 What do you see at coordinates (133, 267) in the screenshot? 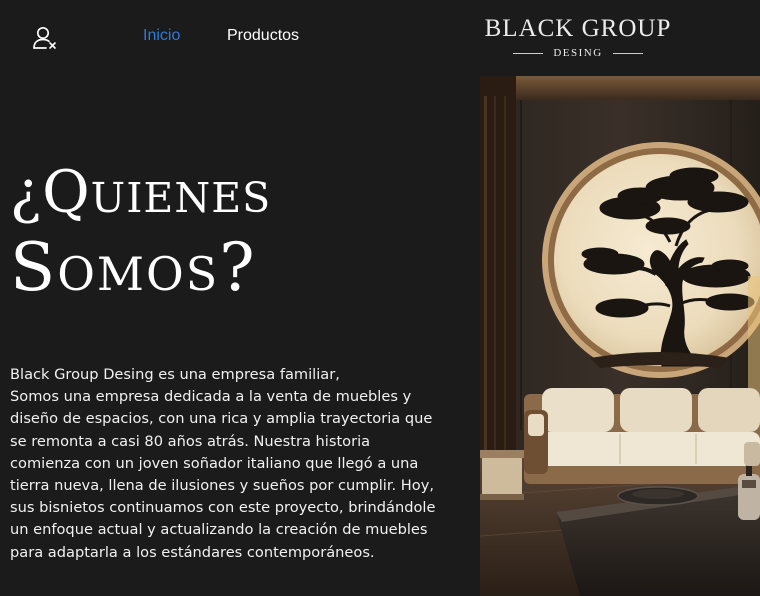
I see `page-title-line-2: Somos?` at bounding box center [133, 267].